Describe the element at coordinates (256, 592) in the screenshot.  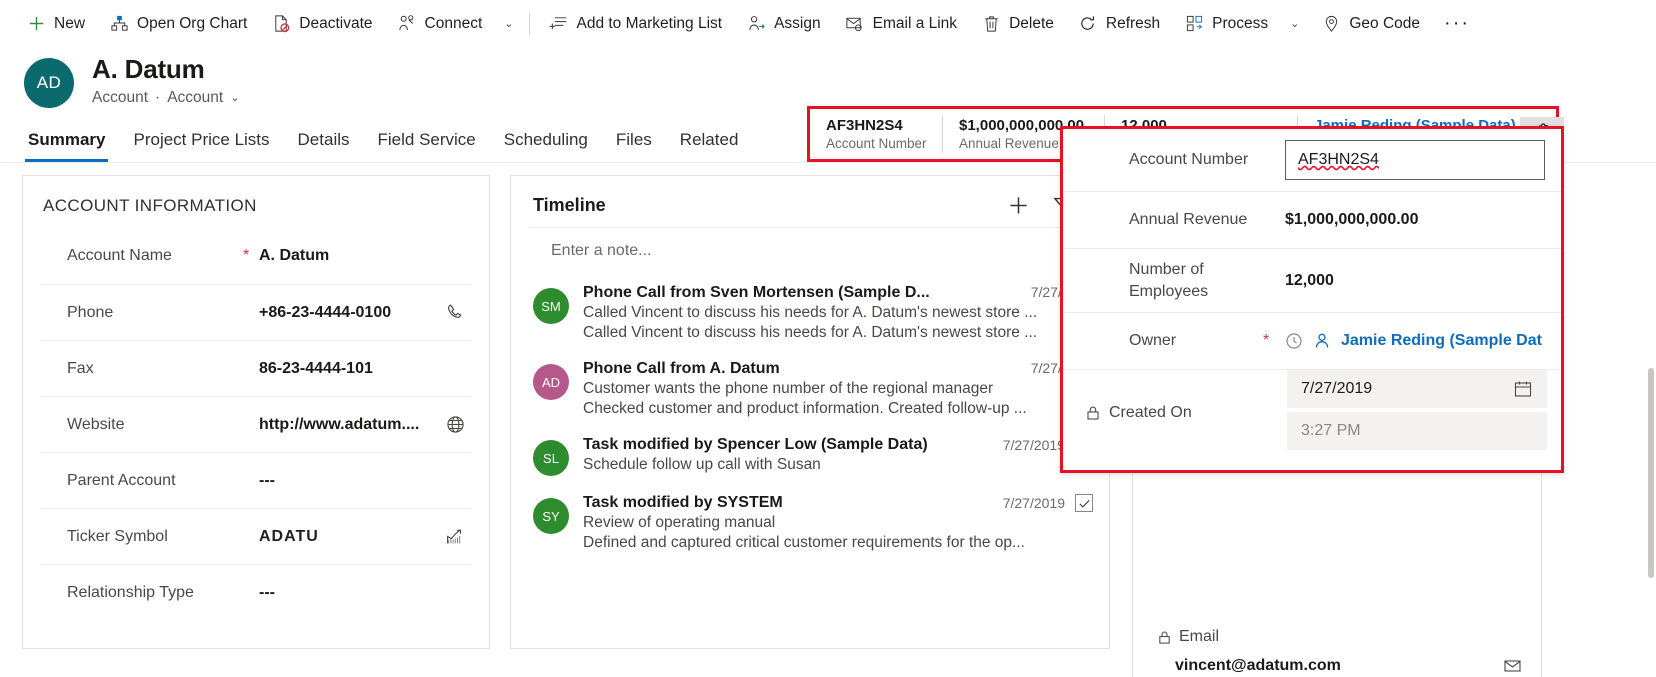
I see `field-row-relationship-type: Relationship Type ---` at that location.